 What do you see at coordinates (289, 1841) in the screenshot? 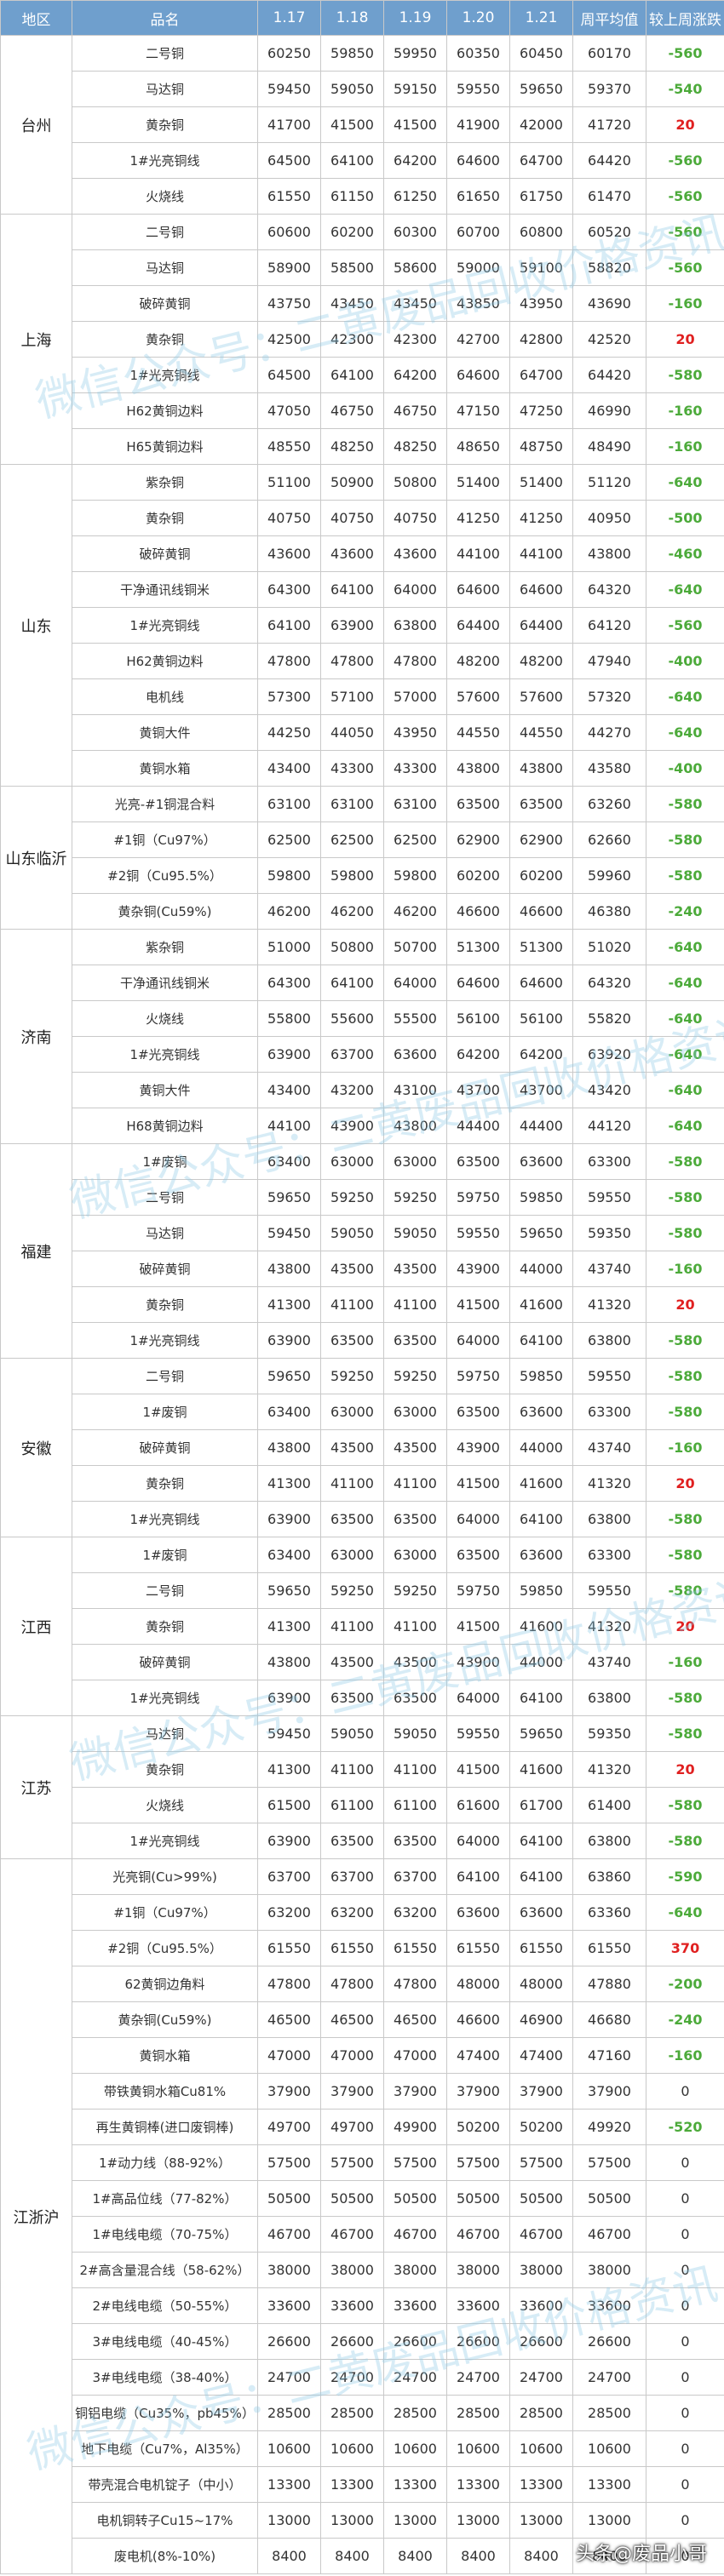
I see `price-cell: 63900` at bounding box center [289, 1841].